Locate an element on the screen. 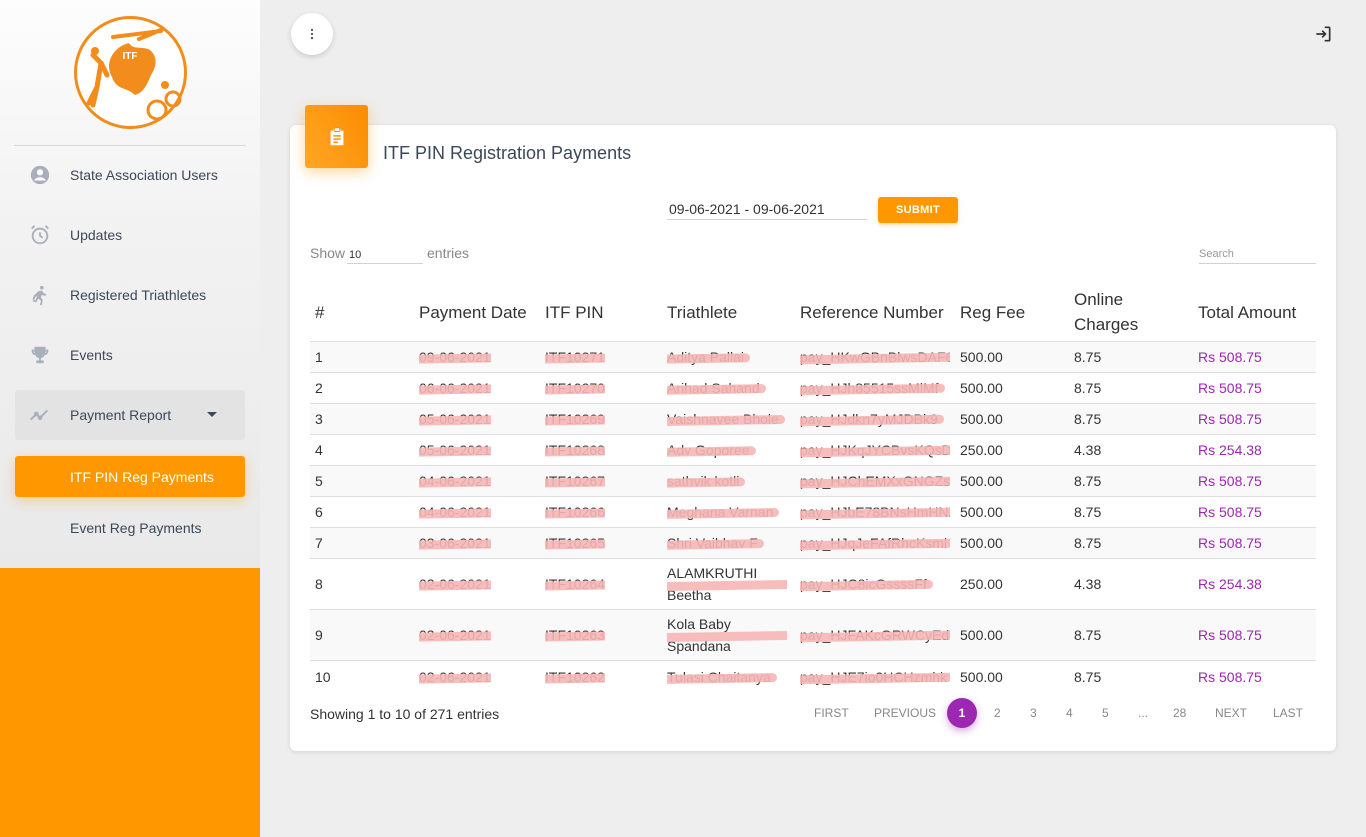 The height and width of the screenshot is (837, 1366). table-cell-name: Vaishnavee Bhole is located at coordinates (727, 419).